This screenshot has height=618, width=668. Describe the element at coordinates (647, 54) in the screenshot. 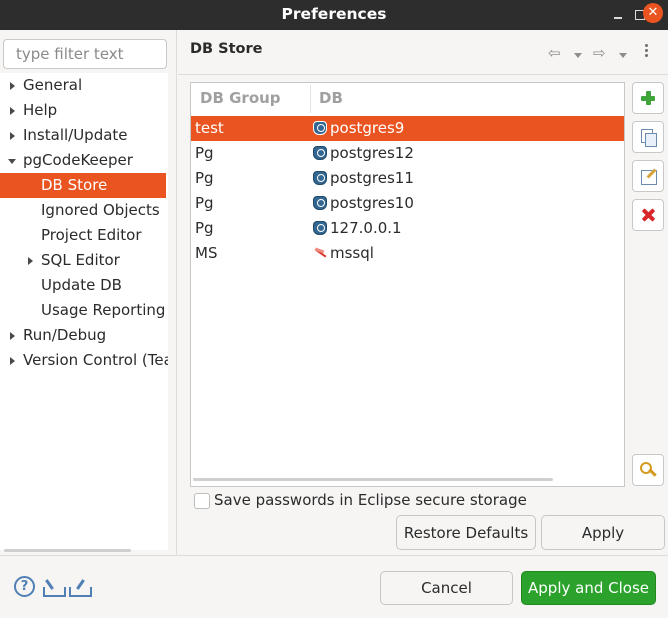

I see `more-options-icon` at that location.